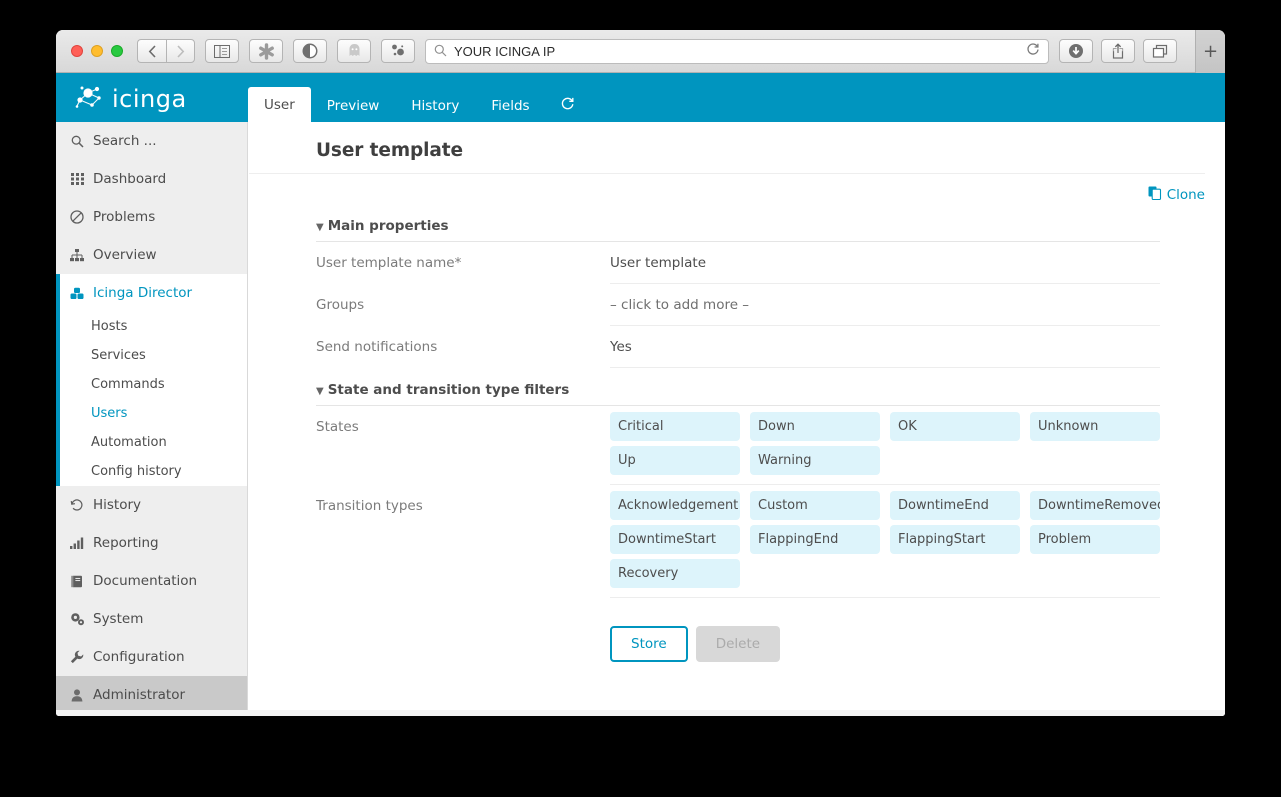 Image resolution: width=1281 pixels, height=797 pixels. I want to click on sidebar-item-label: Icinga Director, so click(143, 293).